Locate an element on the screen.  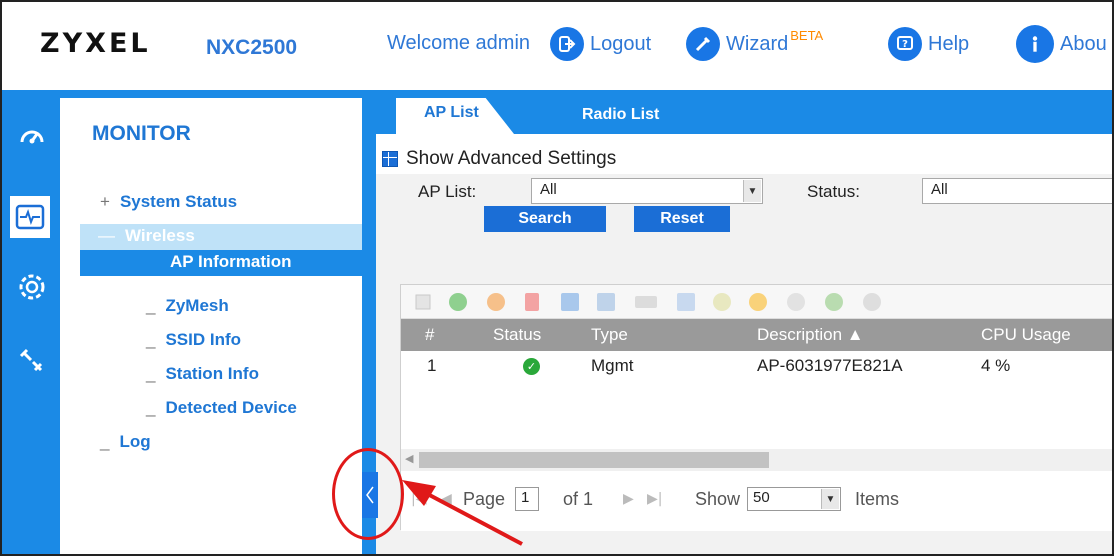
model-name: NXC2500 is located at coordinates (252, 47).